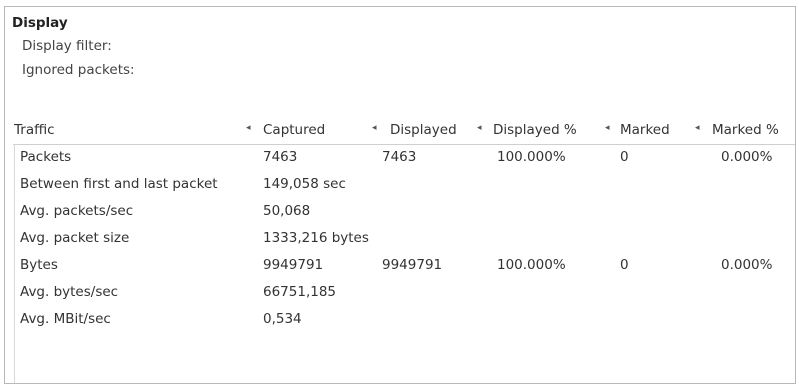 The image size is (799, 388). I want to click on captured-value: 1333,216 bytes, so click(316, 238).